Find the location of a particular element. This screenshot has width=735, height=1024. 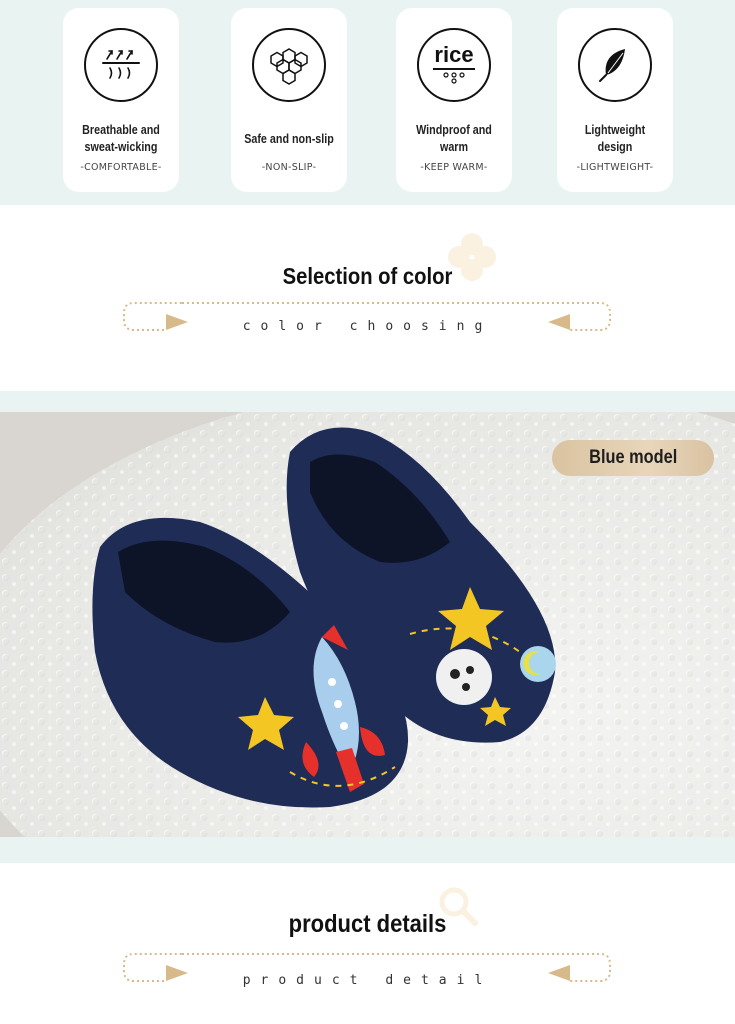

feature-card-lightweight: Lightweight design -LIGHTWEIGHT- is located at coordinates (615, 100).